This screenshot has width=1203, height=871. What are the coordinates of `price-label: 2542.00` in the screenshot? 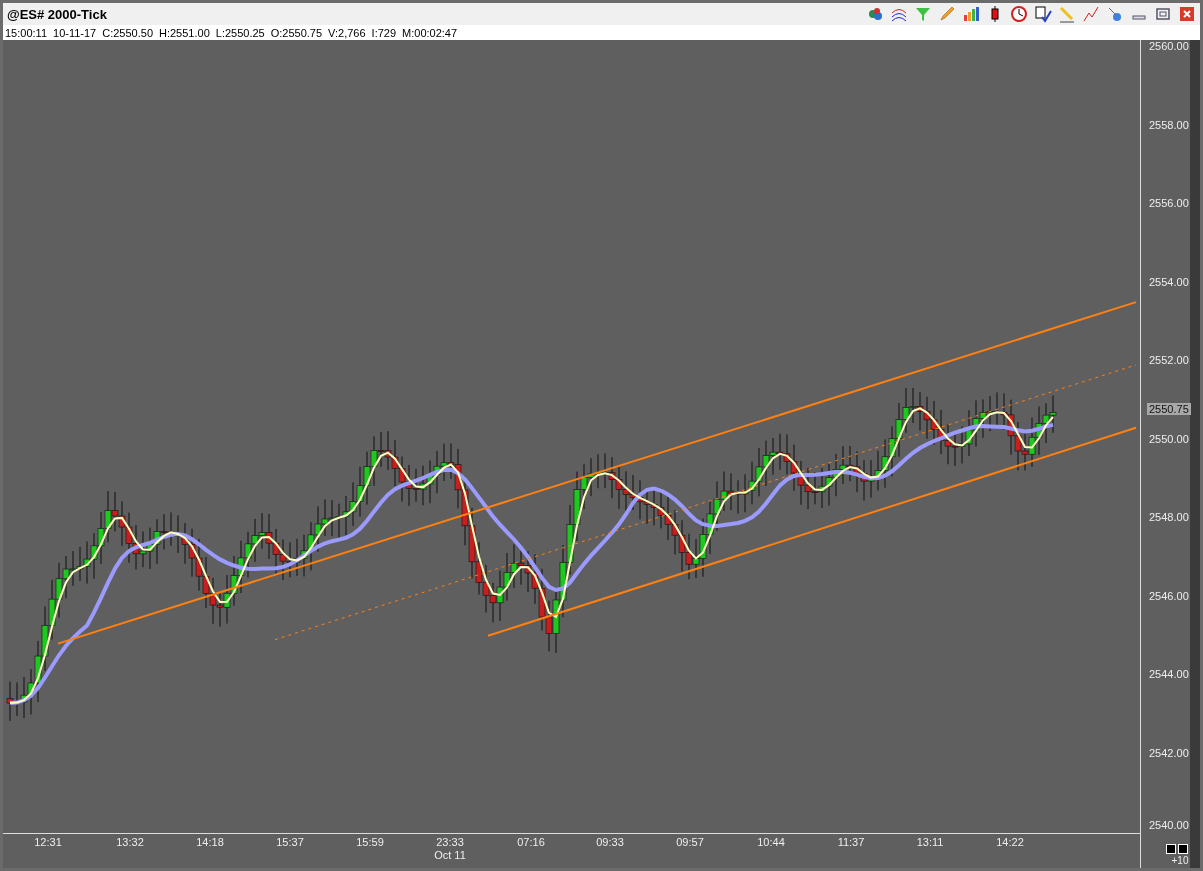 It's located at (1169, 752).